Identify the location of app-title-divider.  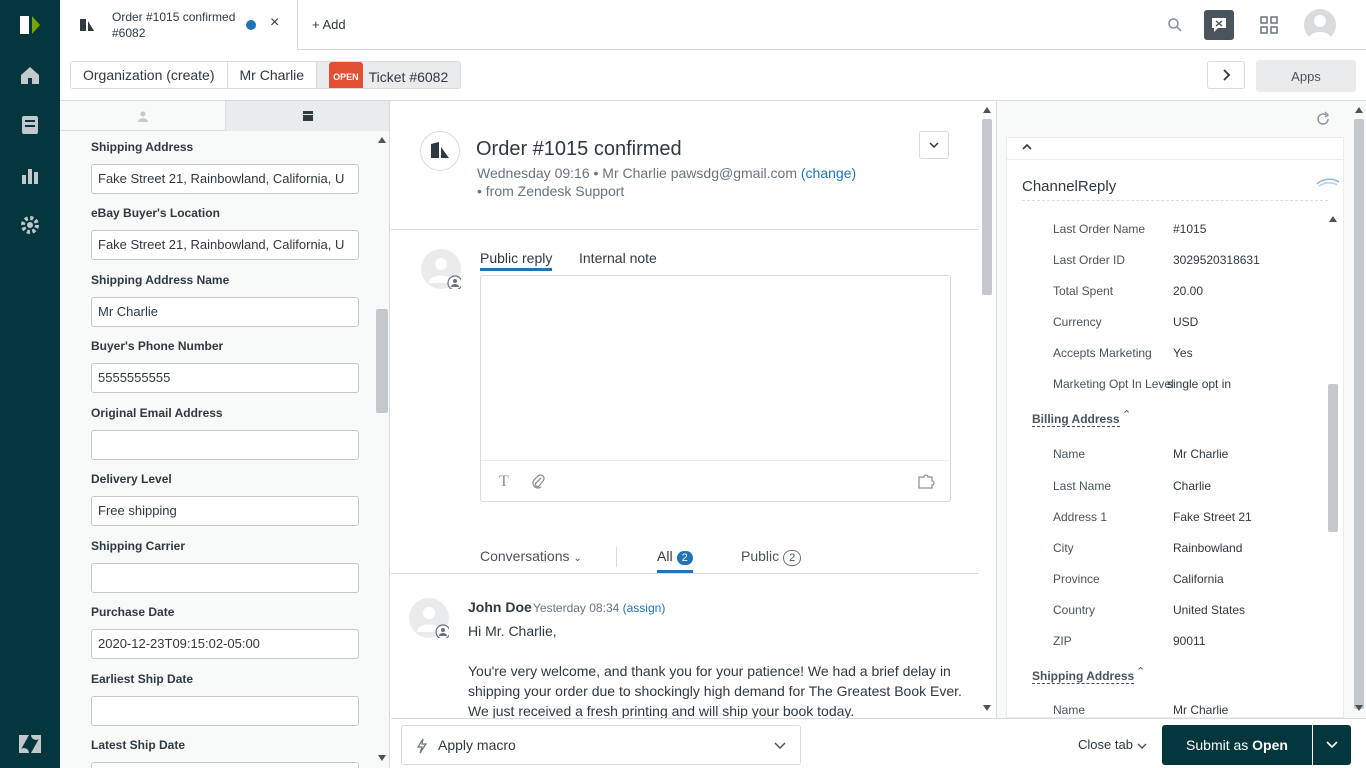
(1175, 200).